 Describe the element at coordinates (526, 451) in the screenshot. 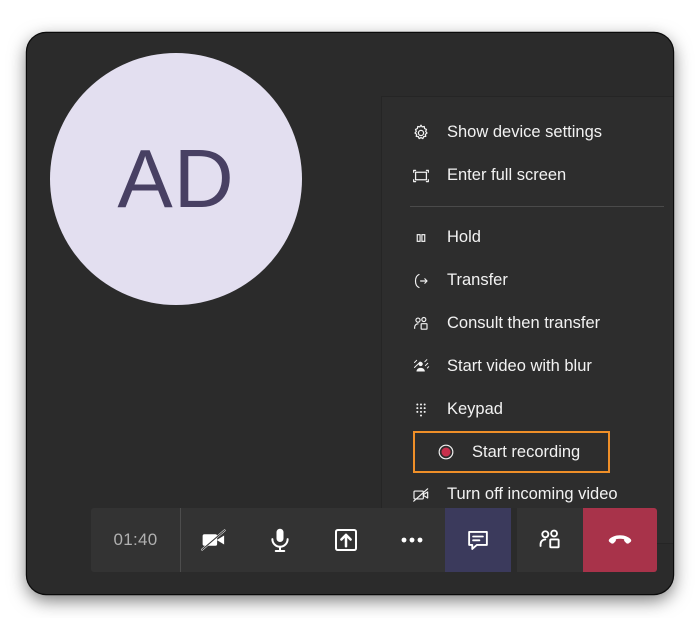

I see `menu-item-label: Start recording` at that location.